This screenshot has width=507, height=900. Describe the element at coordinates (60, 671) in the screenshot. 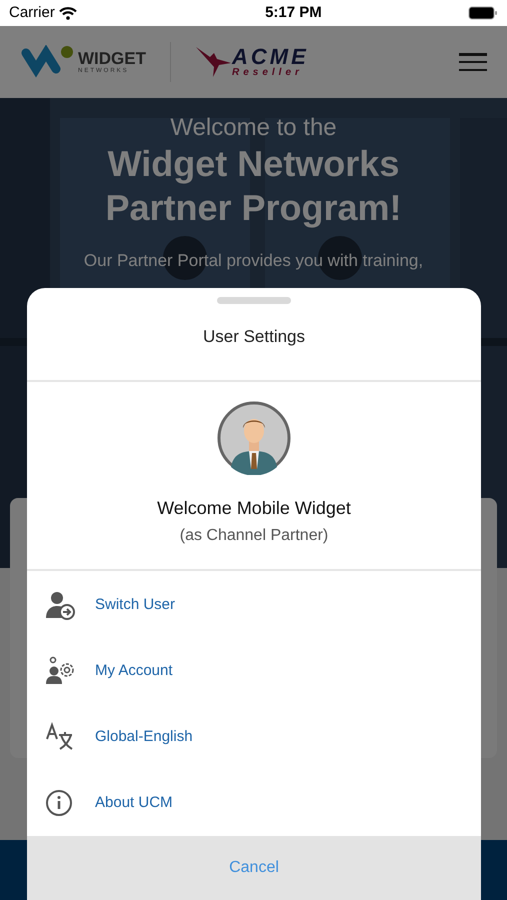

I see `user-gear-icon` at that location.